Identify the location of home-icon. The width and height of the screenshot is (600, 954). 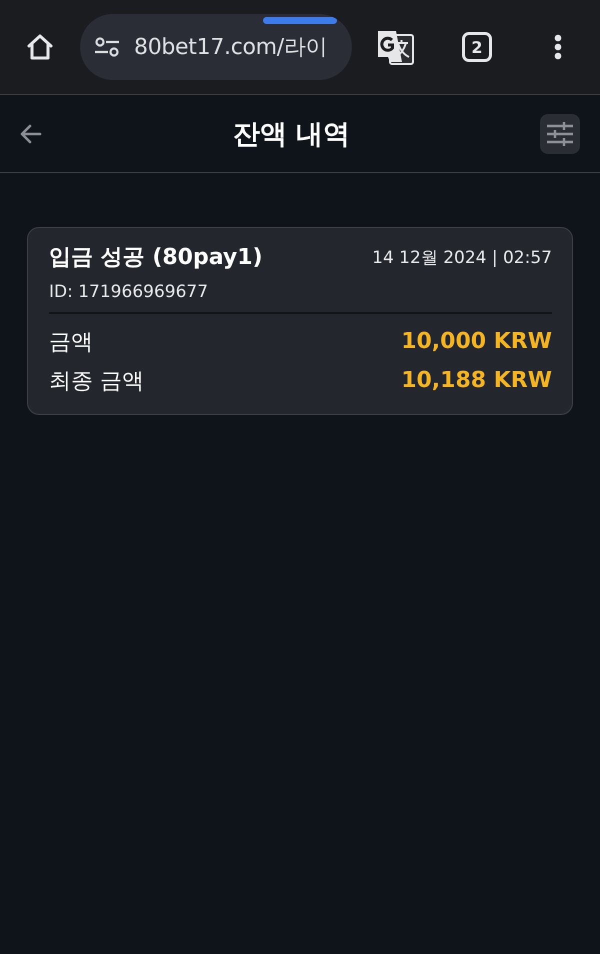
(40, 47).